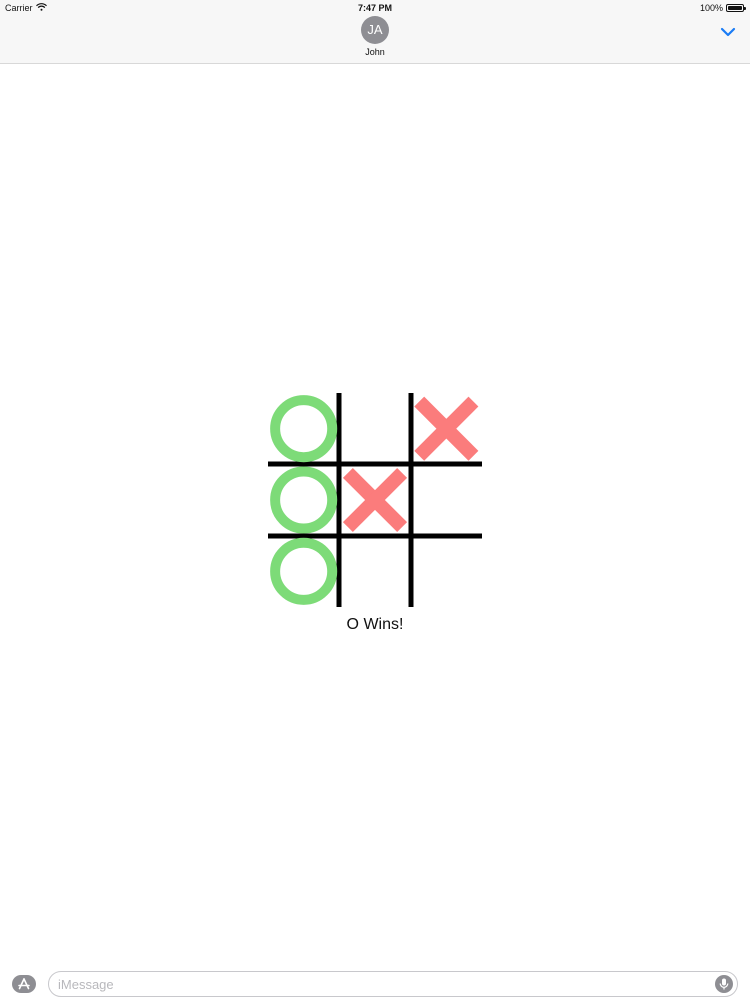 The width and height of the screenshot is (750, 1000). I want to click on battery-icon, so click(736, 8).